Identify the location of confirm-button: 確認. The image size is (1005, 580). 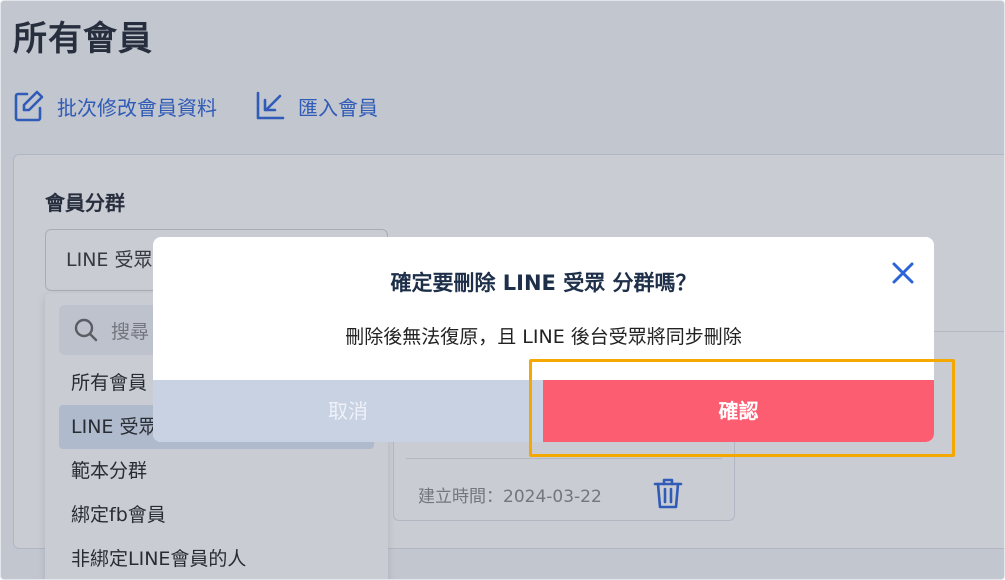
(738, 411).